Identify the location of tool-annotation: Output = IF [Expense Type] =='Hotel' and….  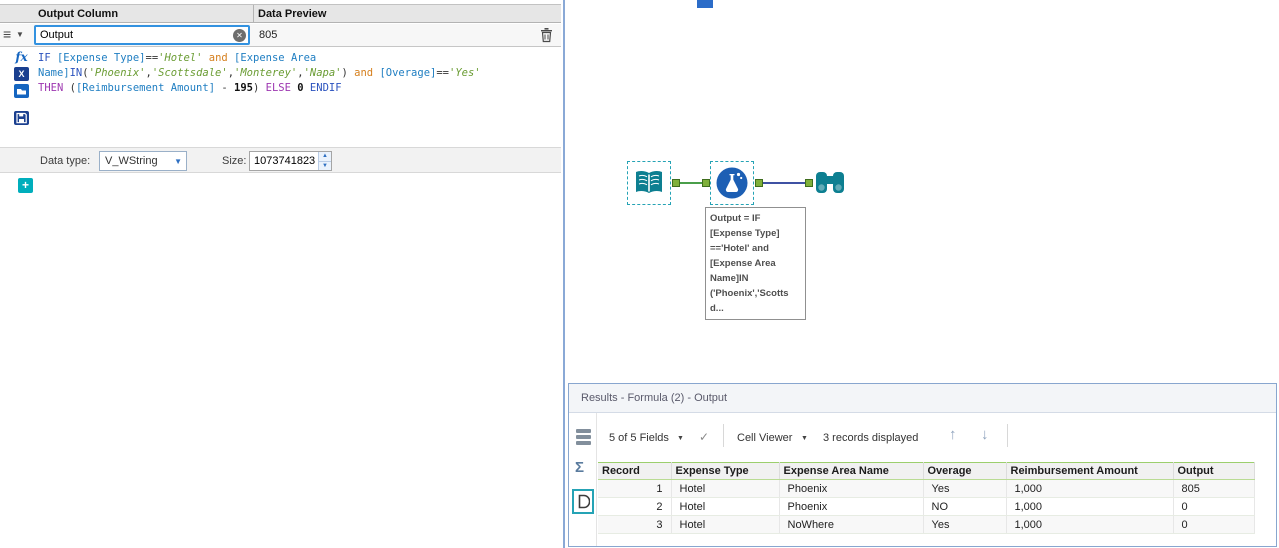
(755, 263).